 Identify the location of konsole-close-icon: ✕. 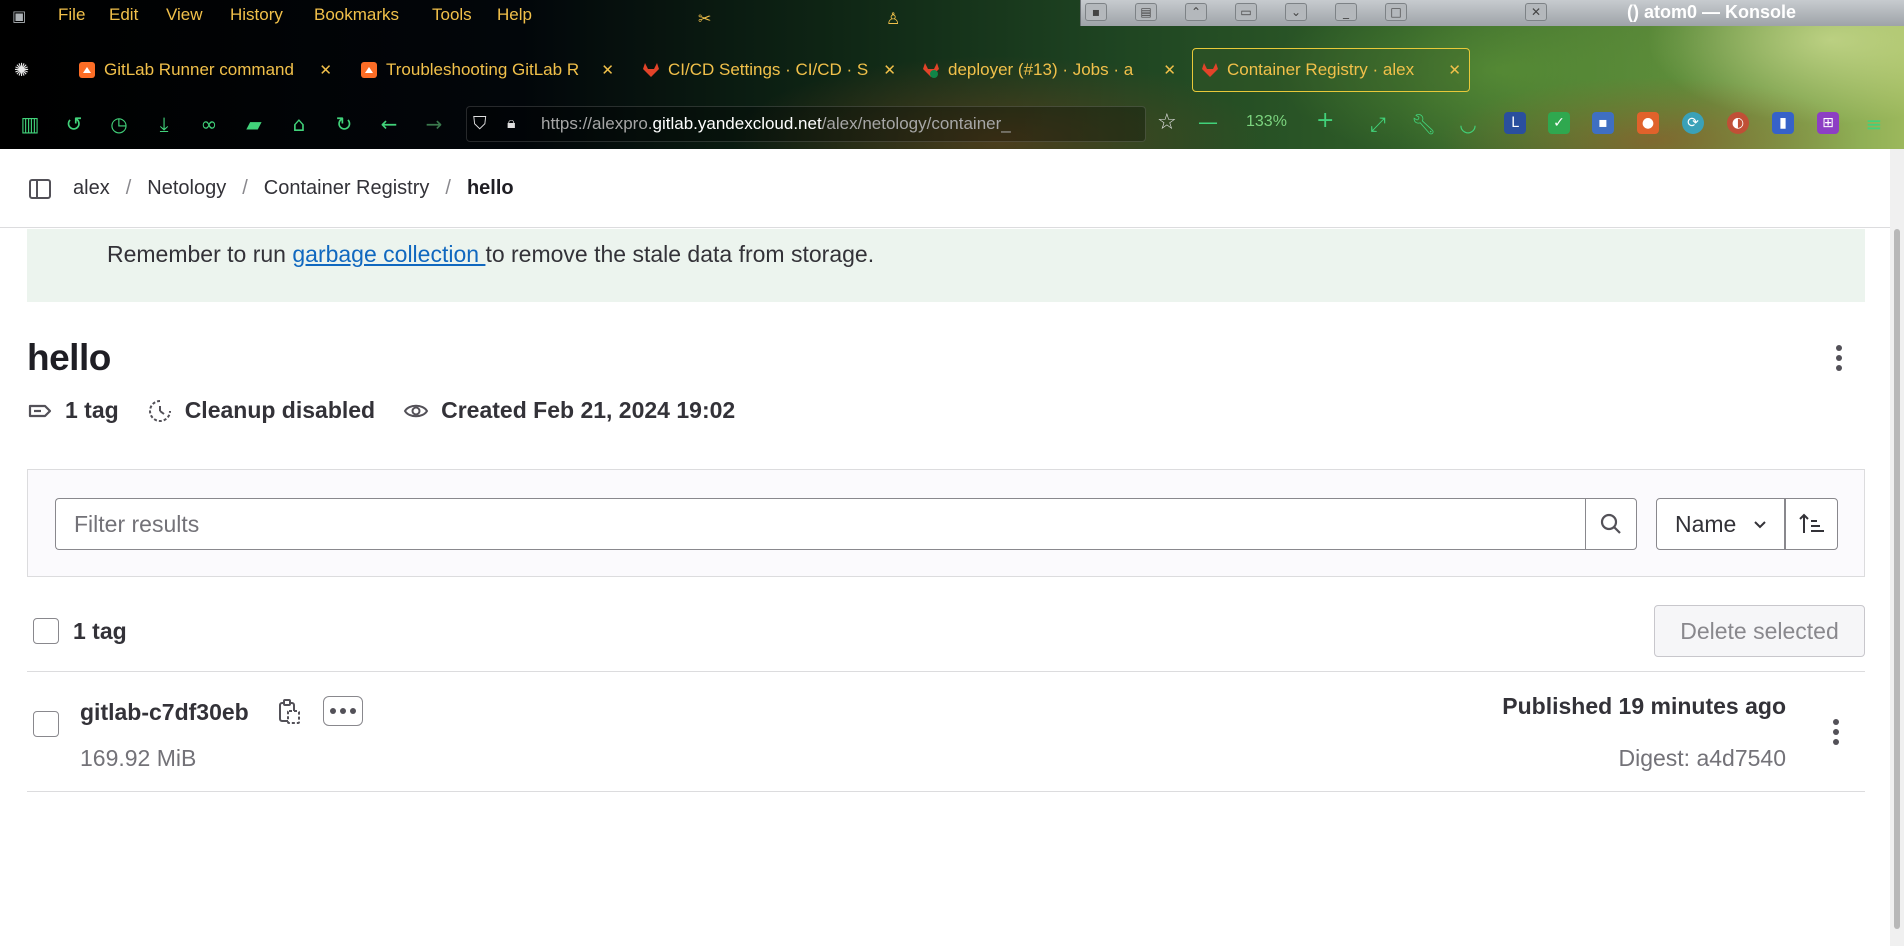
(1536, 12).